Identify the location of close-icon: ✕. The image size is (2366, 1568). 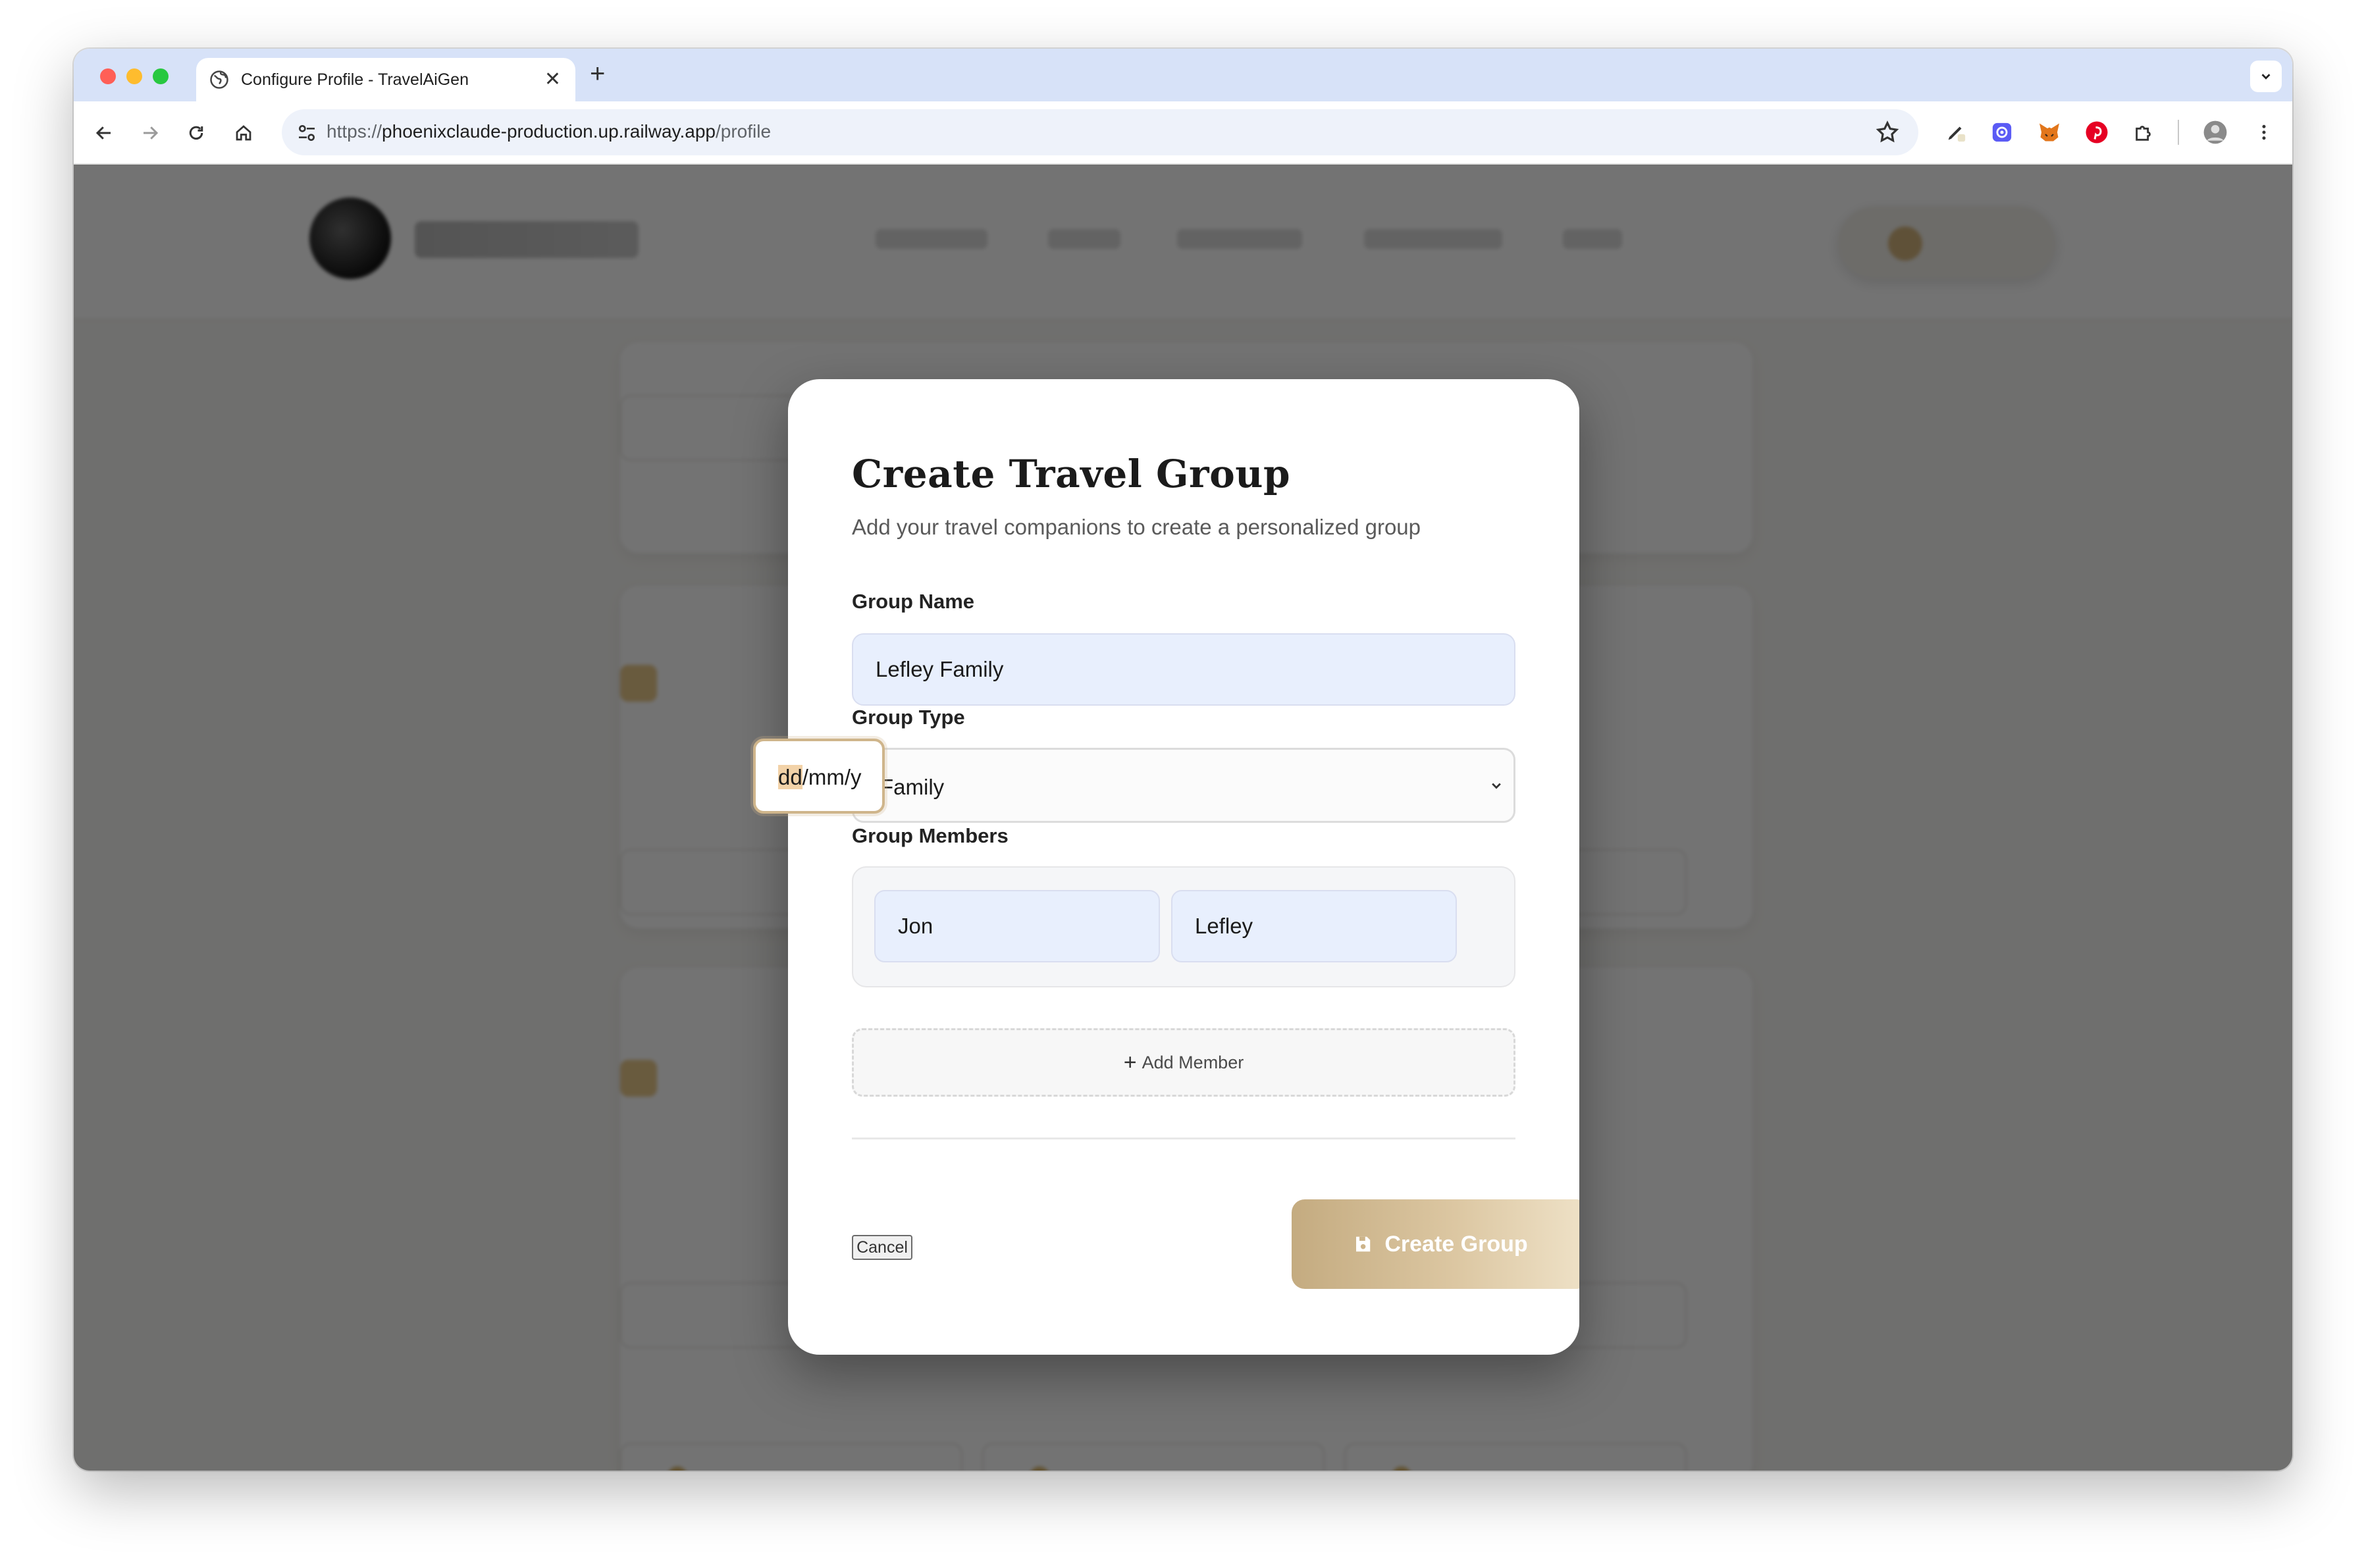
(552, 80).